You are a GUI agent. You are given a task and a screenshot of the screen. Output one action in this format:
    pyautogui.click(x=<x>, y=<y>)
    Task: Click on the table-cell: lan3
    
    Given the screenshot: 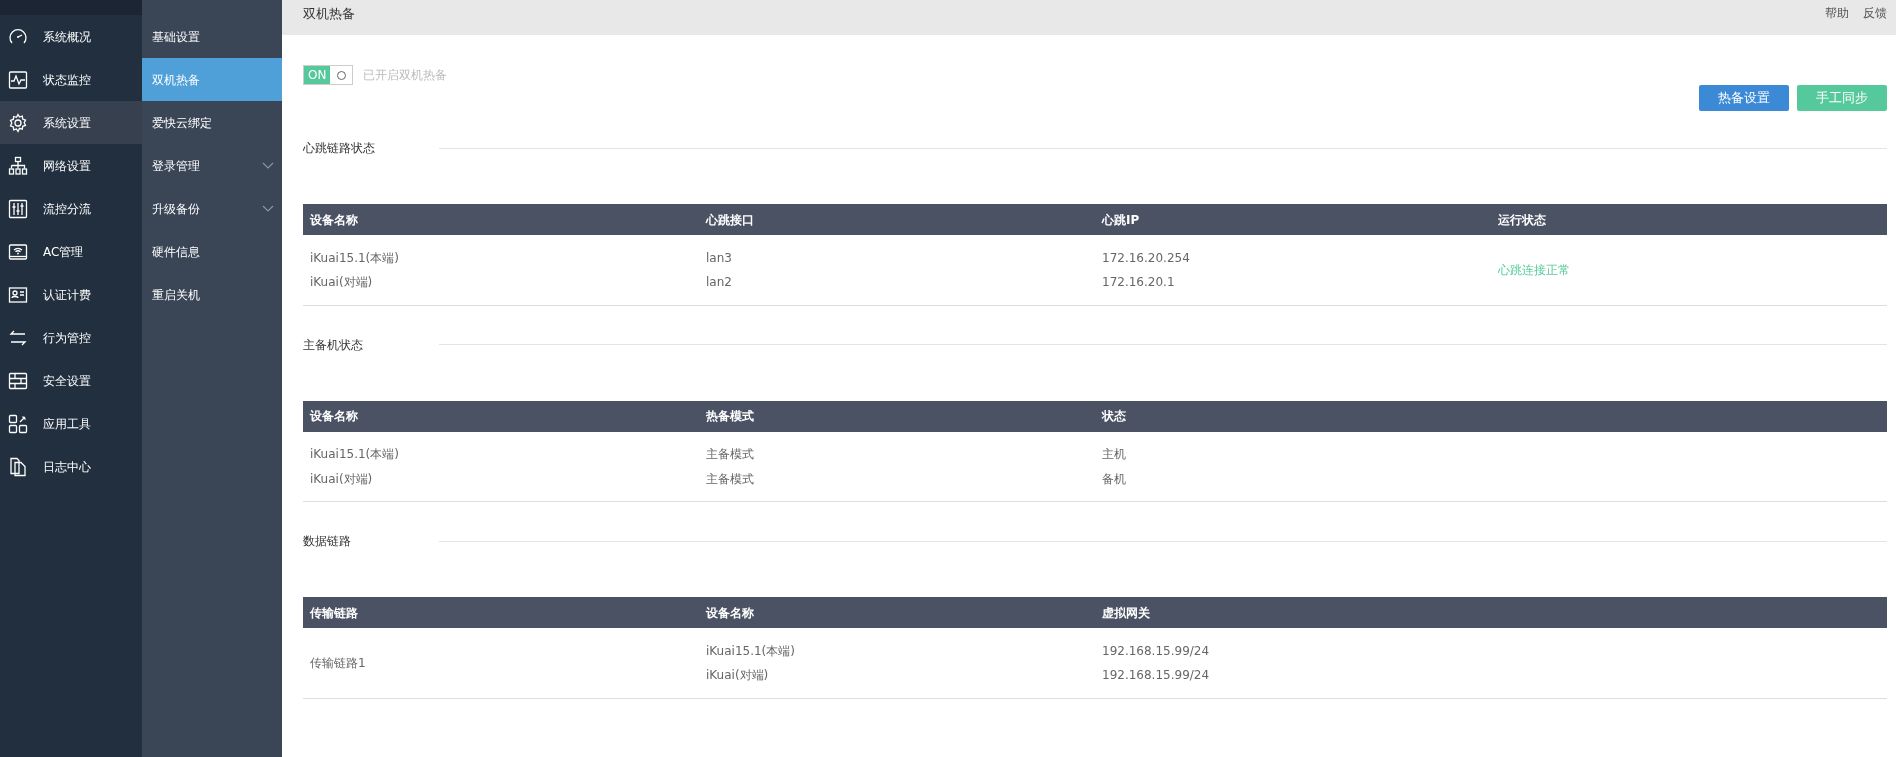 What is the action you would take?
    pyautogui.click(x=719, y=257)
    